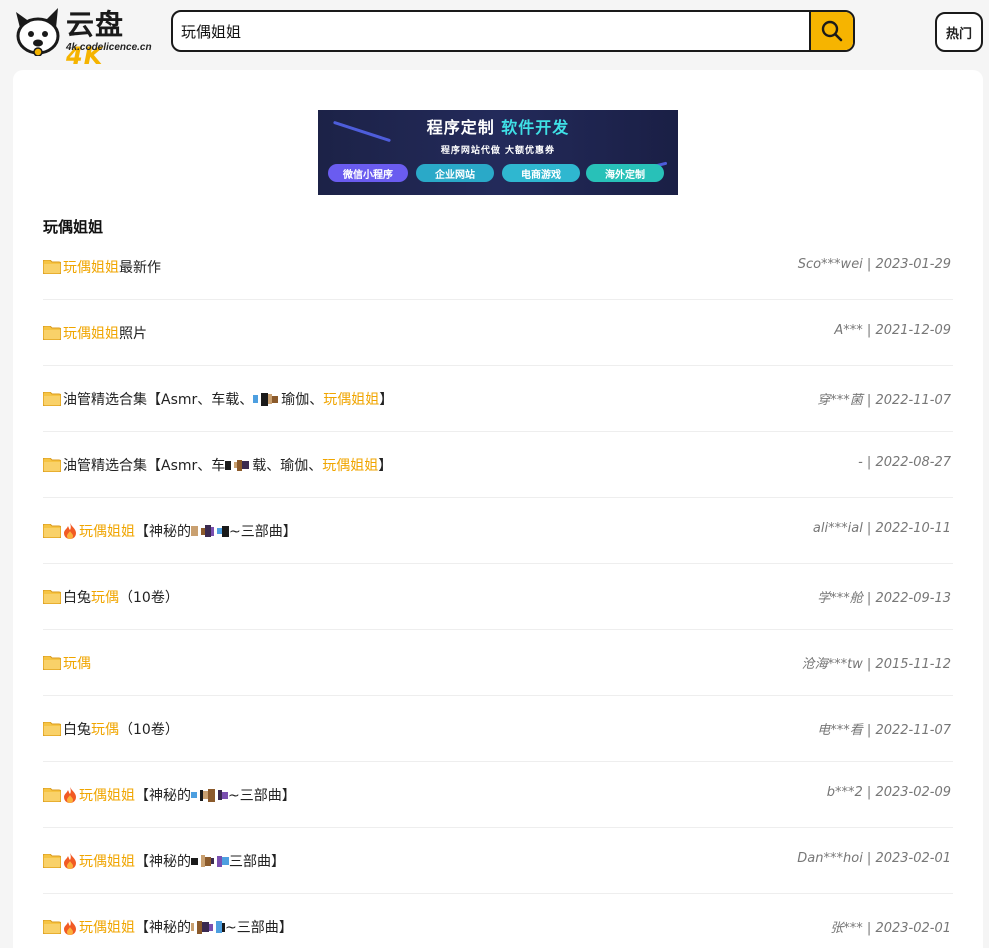  I want to click on banner-tags: 微信小程序 企业网站 电商游戏 海外定制, so click(500, 174).